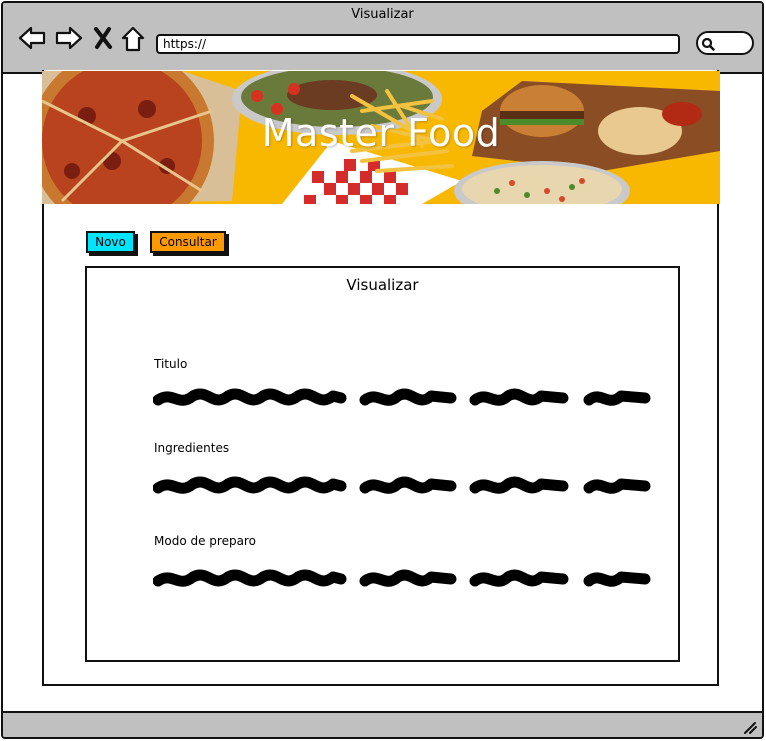  What do you see at coordinates (708, 44) in the screenshot?
I see `search-icon` at bounding box center [708, 44].